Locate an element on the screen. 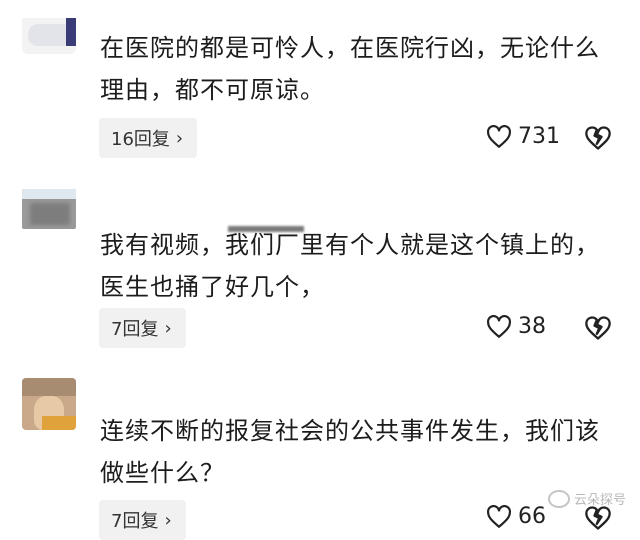  cloud-logo-icon is located at coordinates (558, 498).